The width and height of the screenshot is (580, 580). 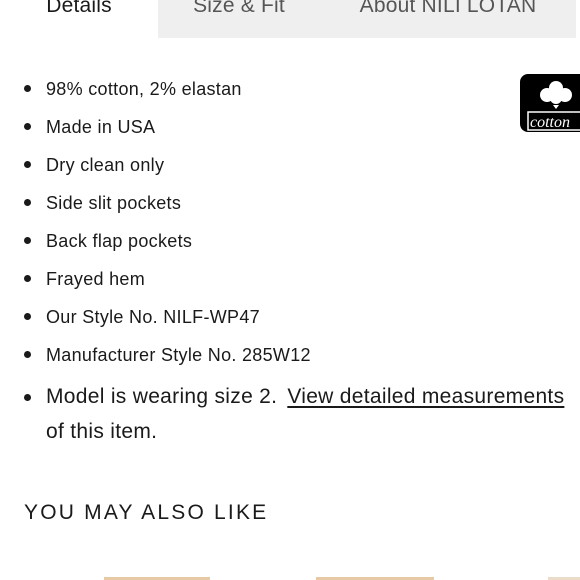 I want to click on detail-text: Made in USA, so click(x=101, y=127).